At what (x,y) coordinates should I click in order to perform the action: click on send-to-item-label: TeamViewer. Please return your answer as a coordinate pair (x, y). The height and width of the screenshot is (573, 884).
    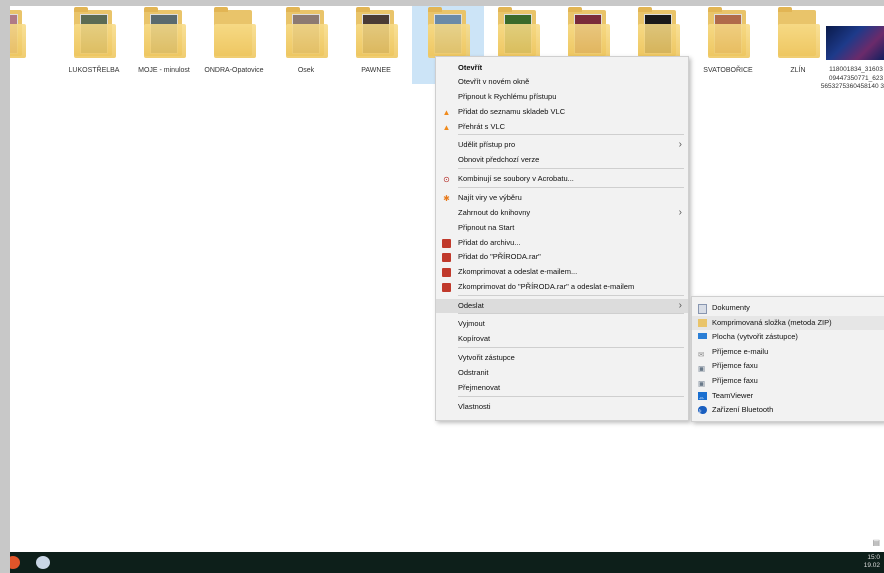
    Looking at the image, I should click on (733, 395).